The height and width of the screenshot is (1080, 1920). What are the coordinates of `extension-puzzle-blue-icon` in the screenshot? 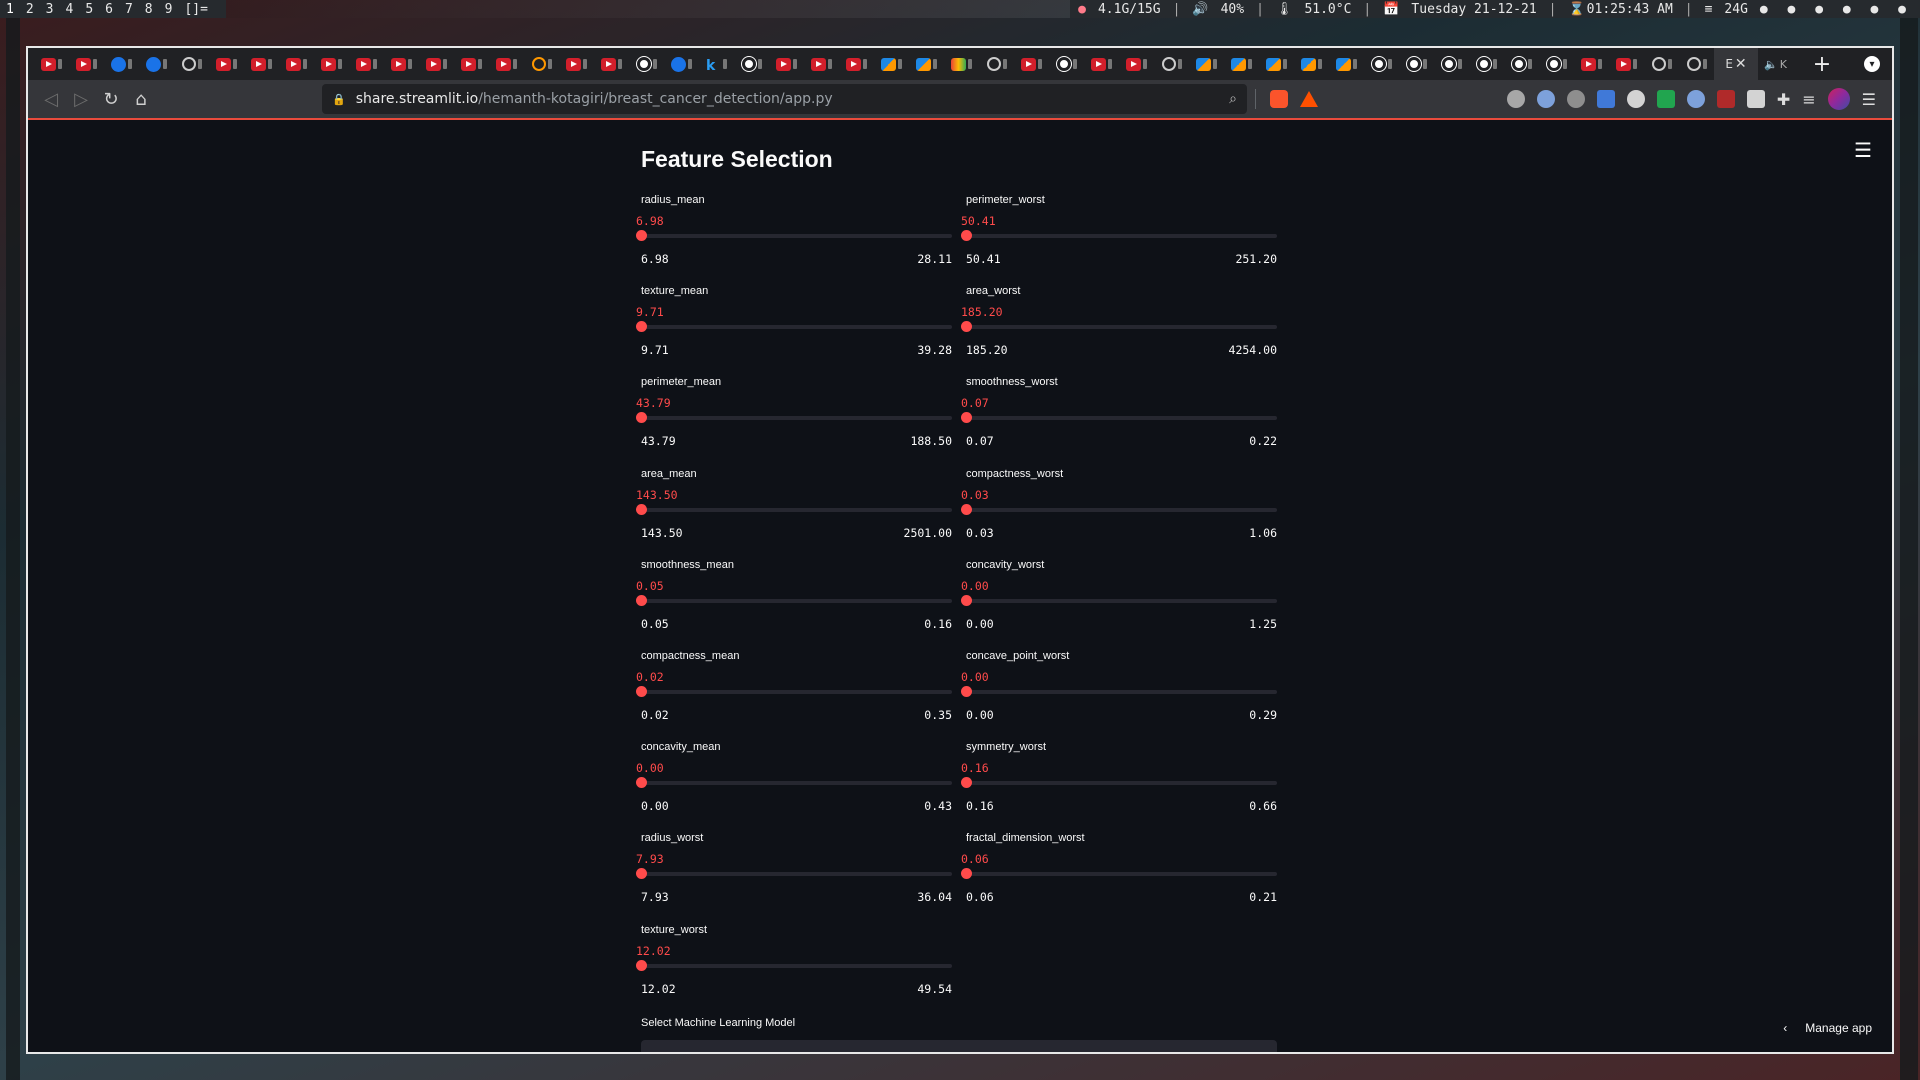 It's located at (1605, 99).